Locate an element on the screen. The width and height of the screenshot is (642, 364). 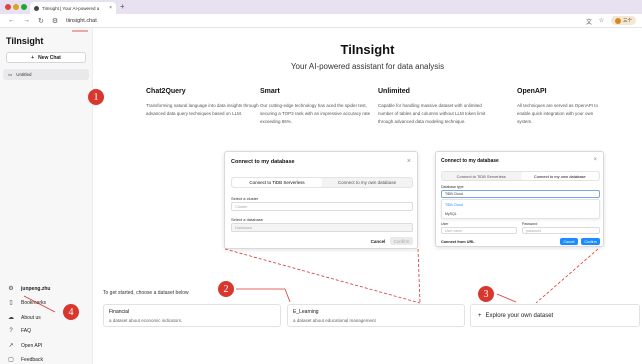
sidebar-item-faq: ? FAQ is located at coordinates (19, 331).